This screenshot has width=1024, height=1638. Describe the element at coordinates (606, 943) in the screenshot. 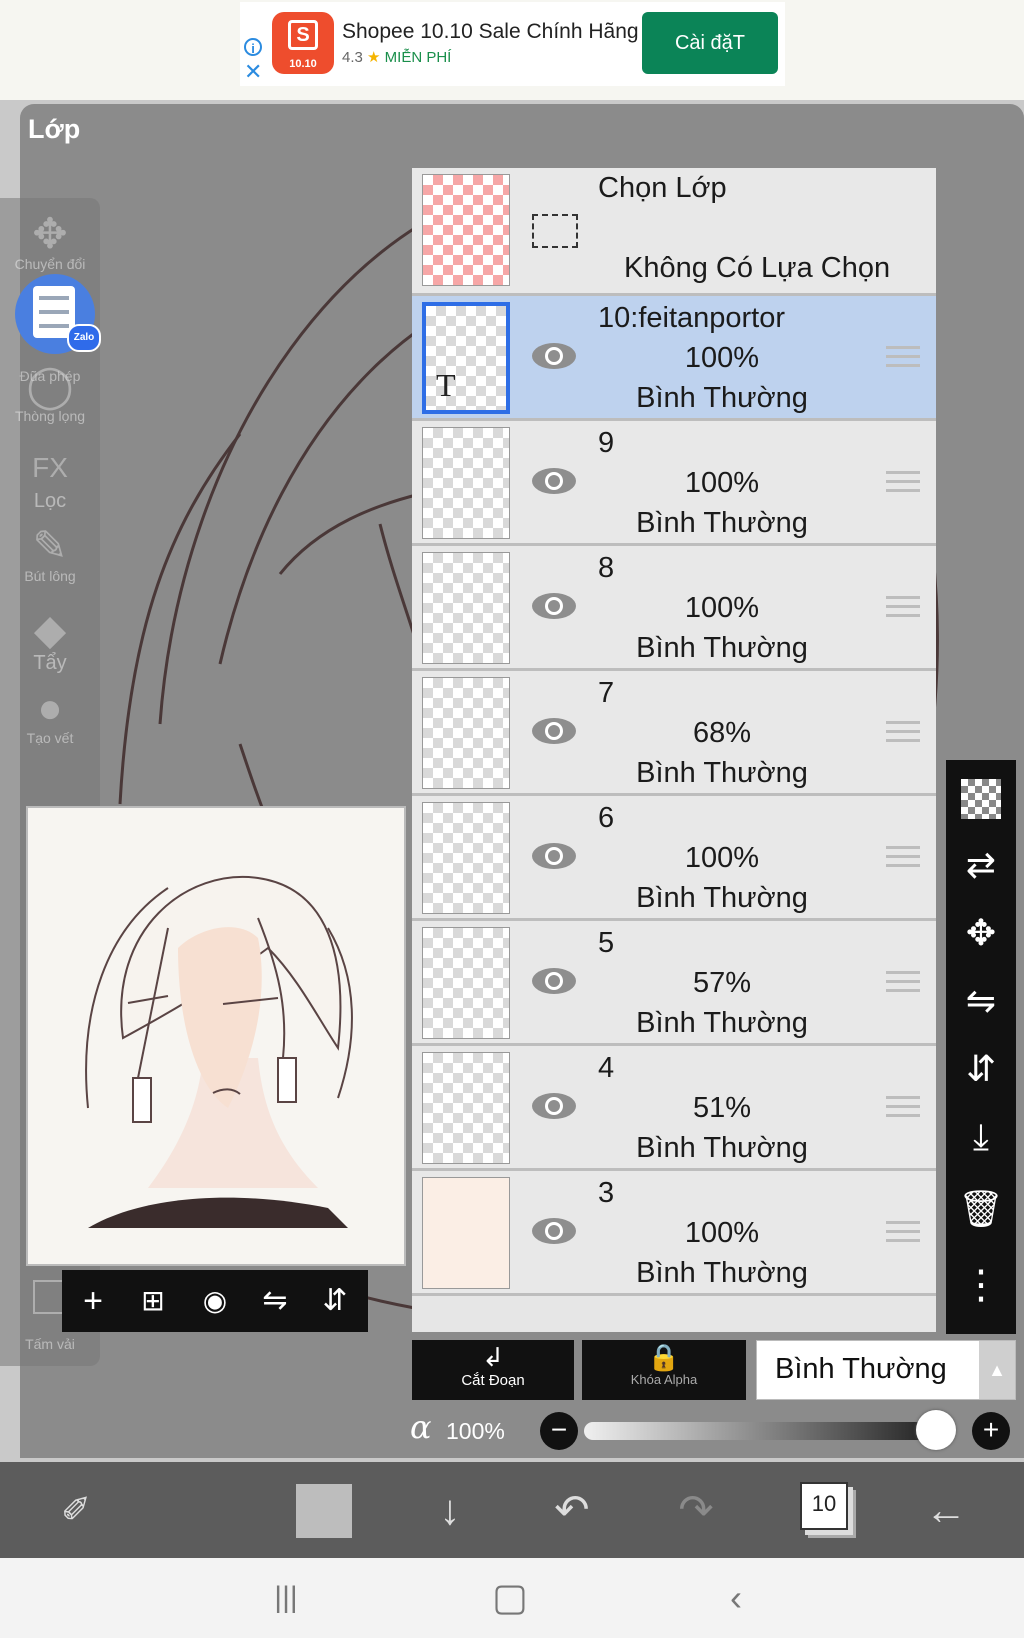

I see `layer-name: 5` at that location.